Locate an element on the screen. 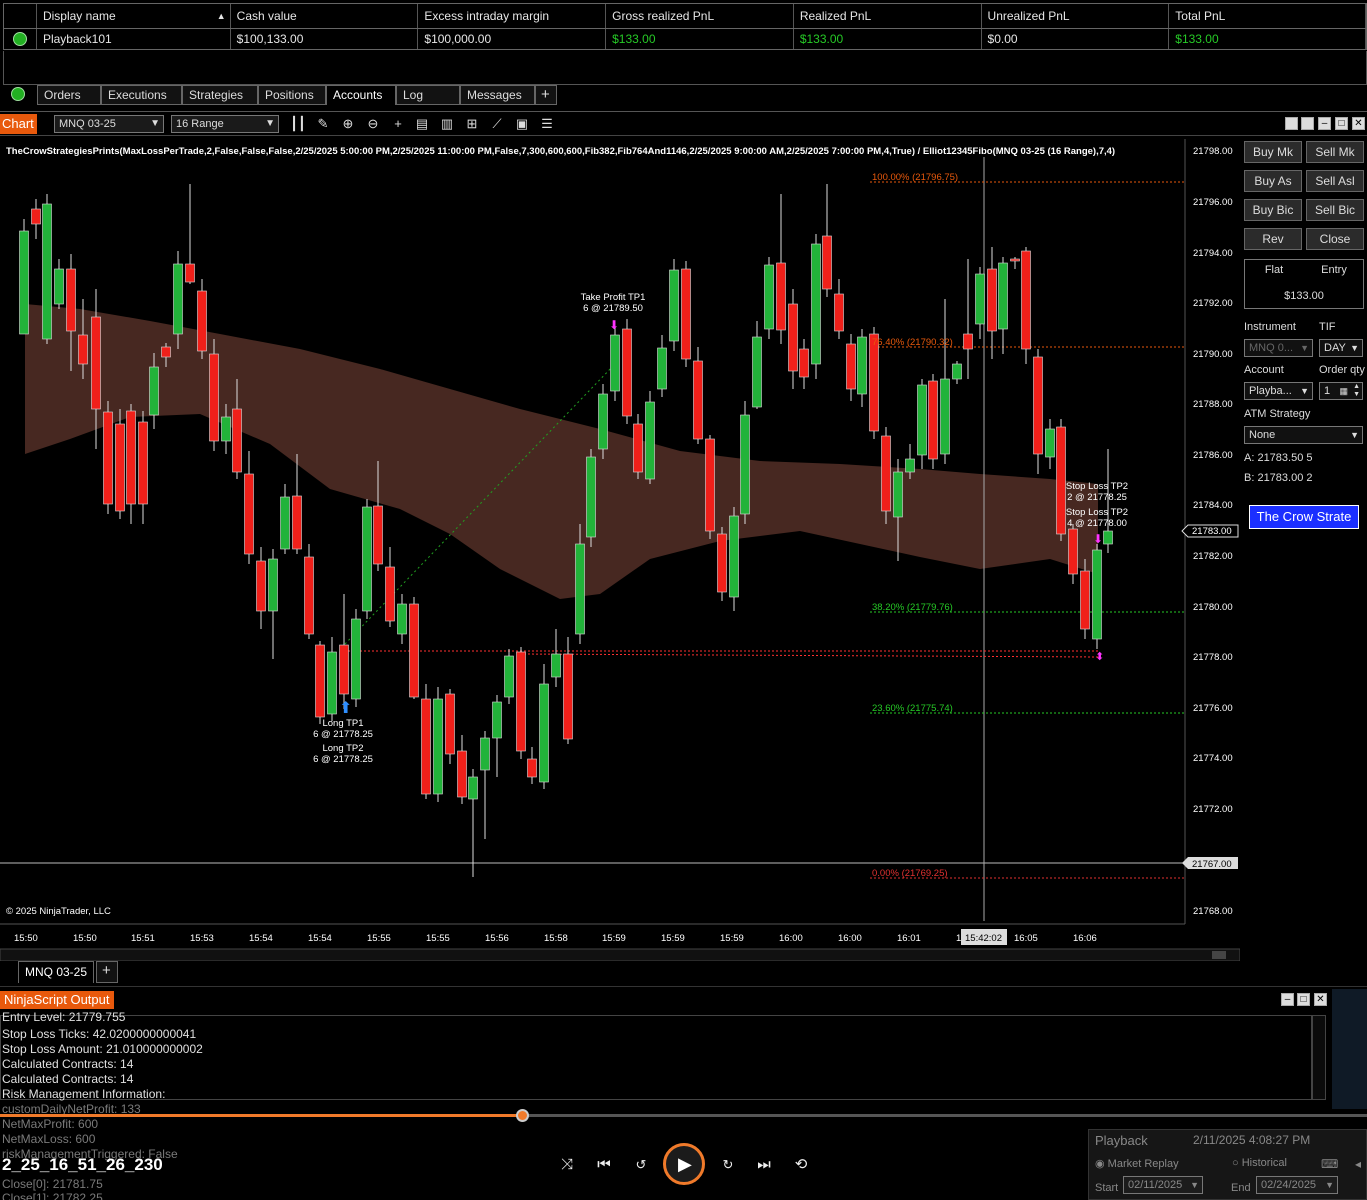 The width and height of the screenshot is (1367, 1200). previous-icon: ⏮ is located at coordinates (604, 1165).